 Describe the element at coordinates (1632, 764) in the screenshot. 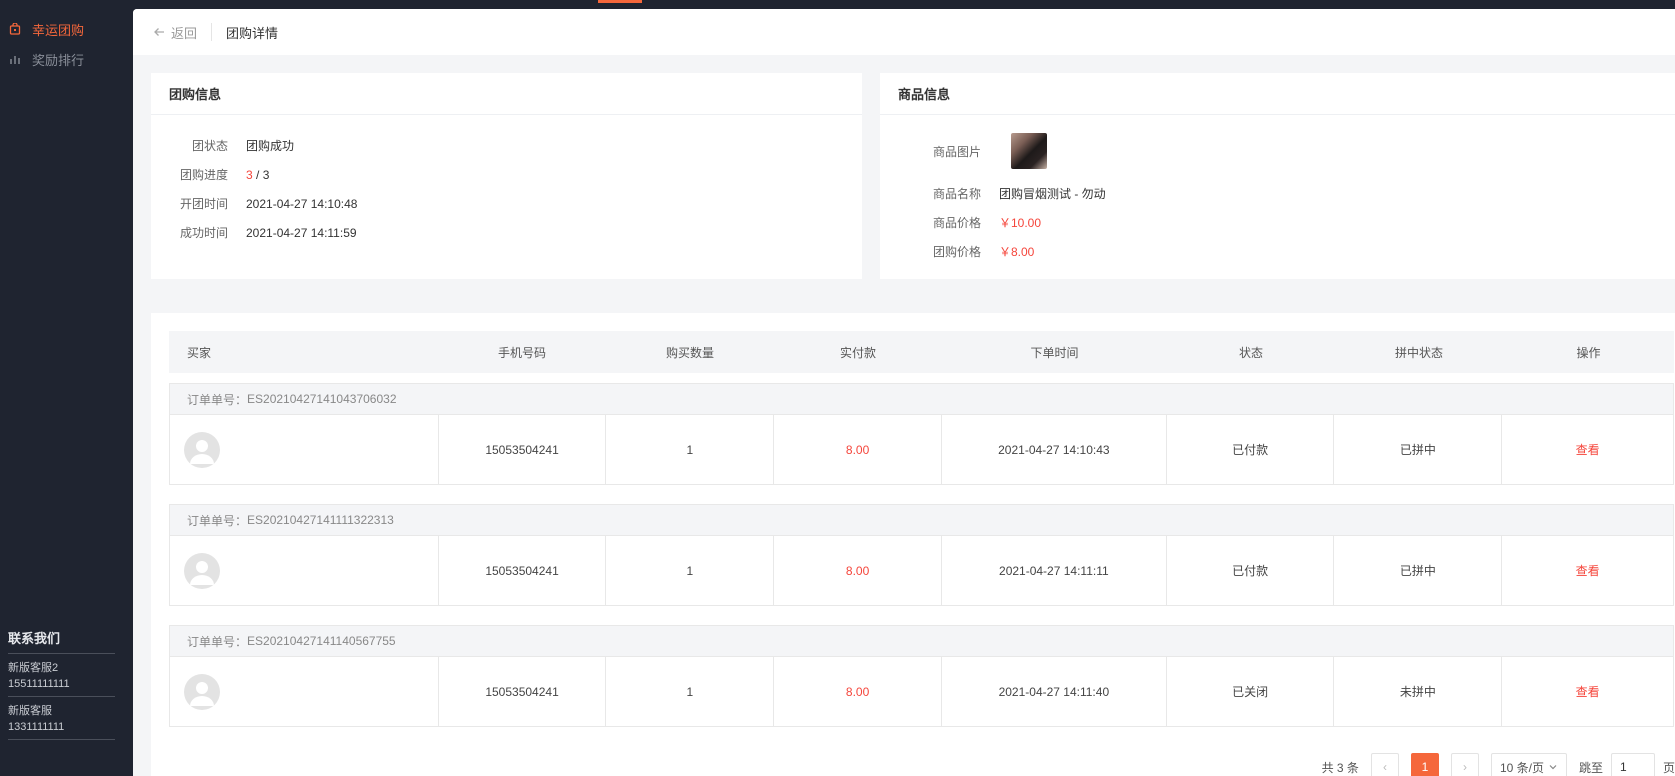

I see `jump-page-input` at that location.